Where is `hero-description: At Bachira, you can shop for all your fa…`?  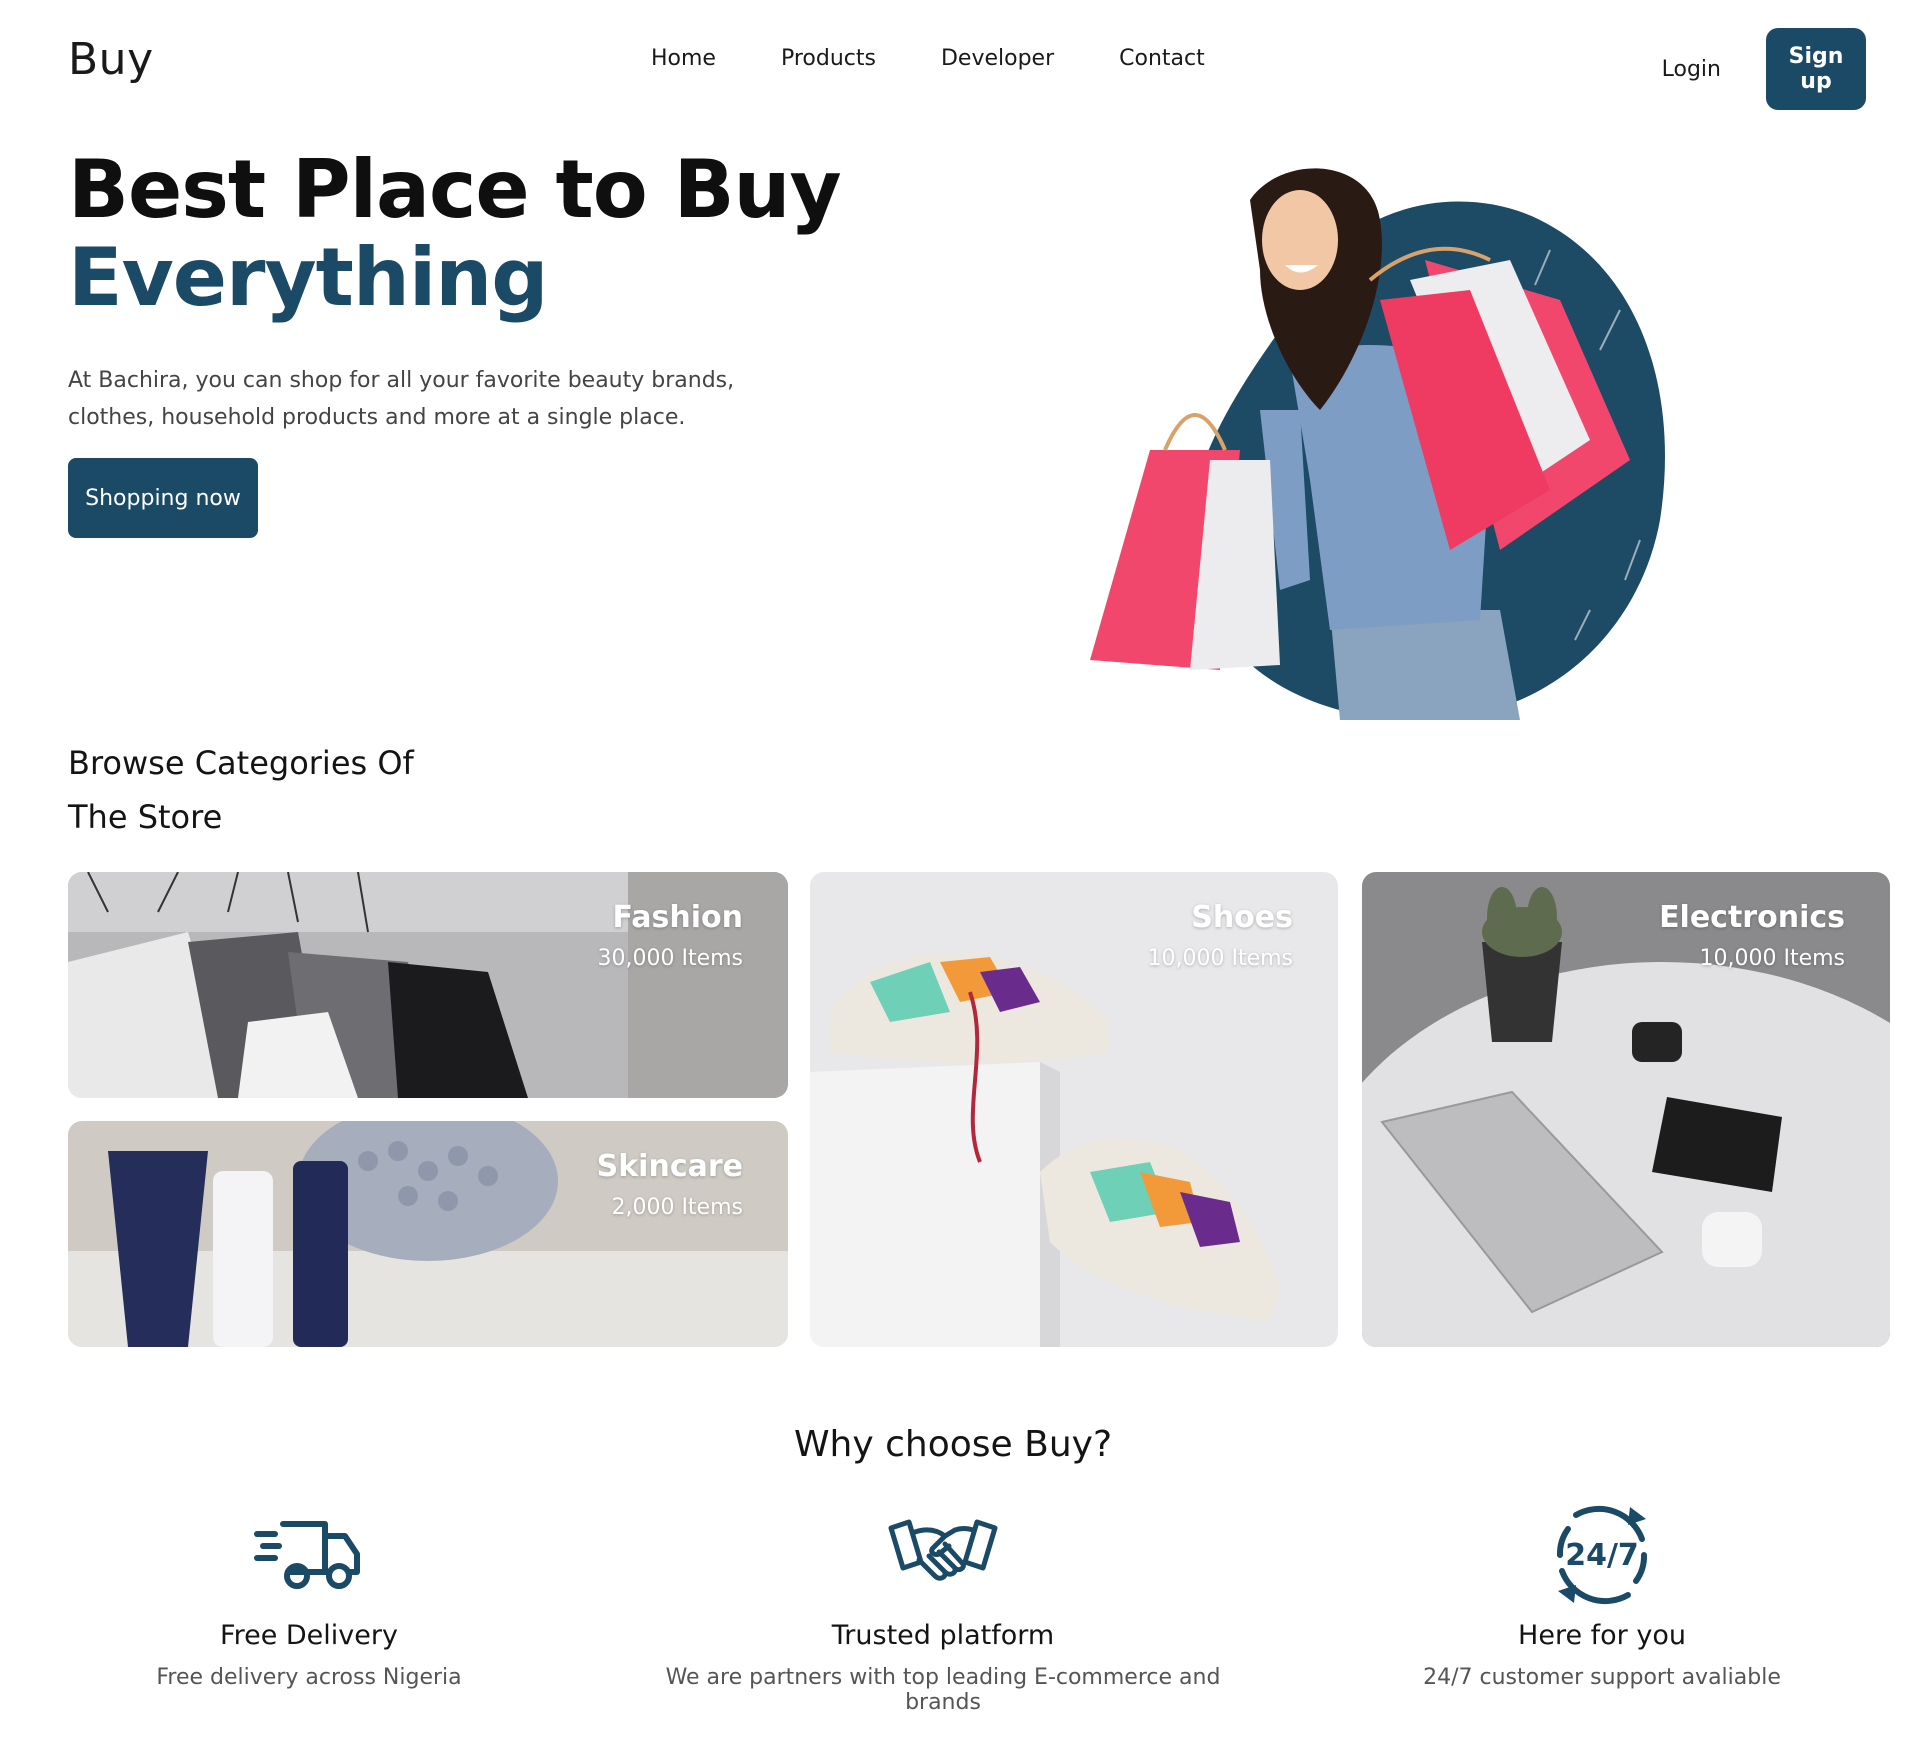 hero-description: At Bachira, you can shop for all your fa… is located at coordinates (401, 399).